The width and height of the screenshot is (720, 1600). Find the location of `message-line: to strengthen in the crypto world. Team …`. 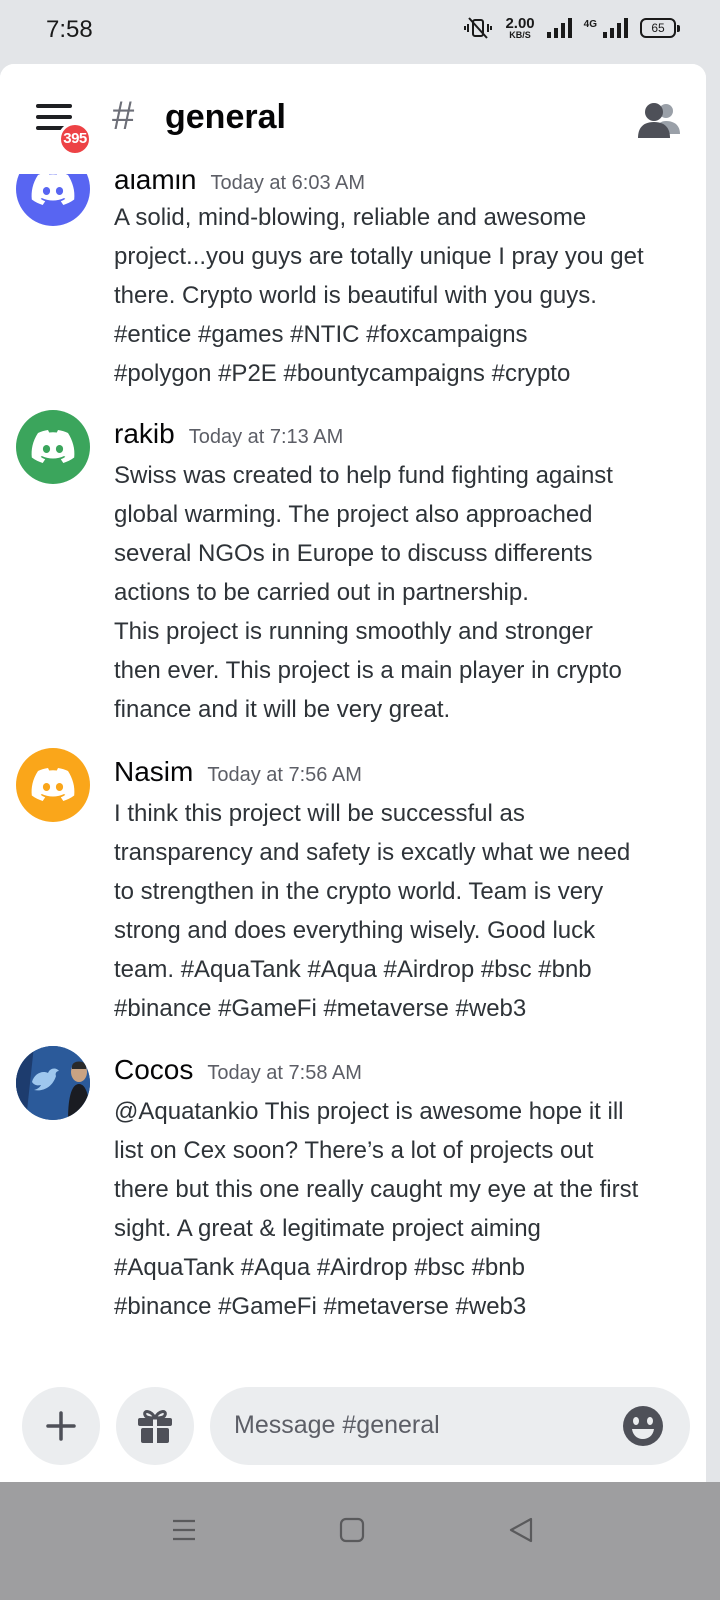

message-line: to strengthen in the crypto world. Team … is located at coordinates (359, 891).